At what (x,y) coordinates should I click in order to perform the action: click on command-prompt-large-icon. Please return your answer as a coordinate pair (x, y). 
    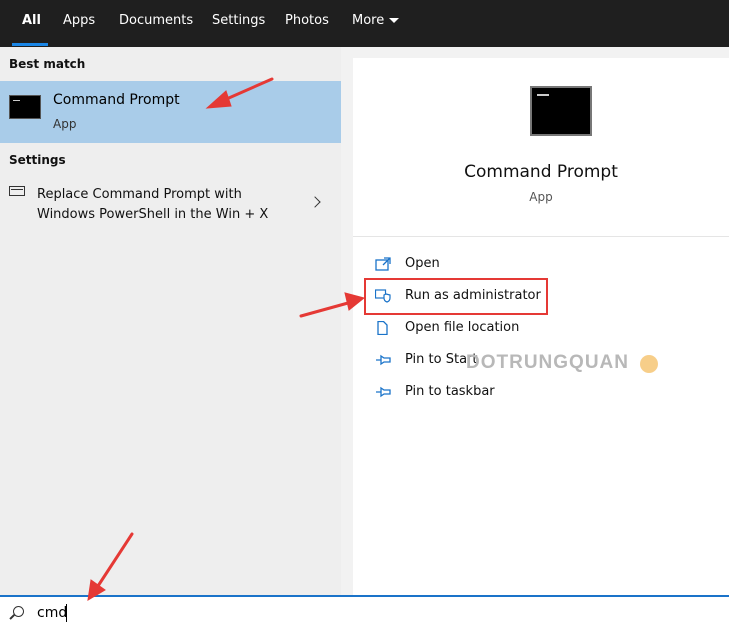
    Looking at the image, I should click on (561, 111).